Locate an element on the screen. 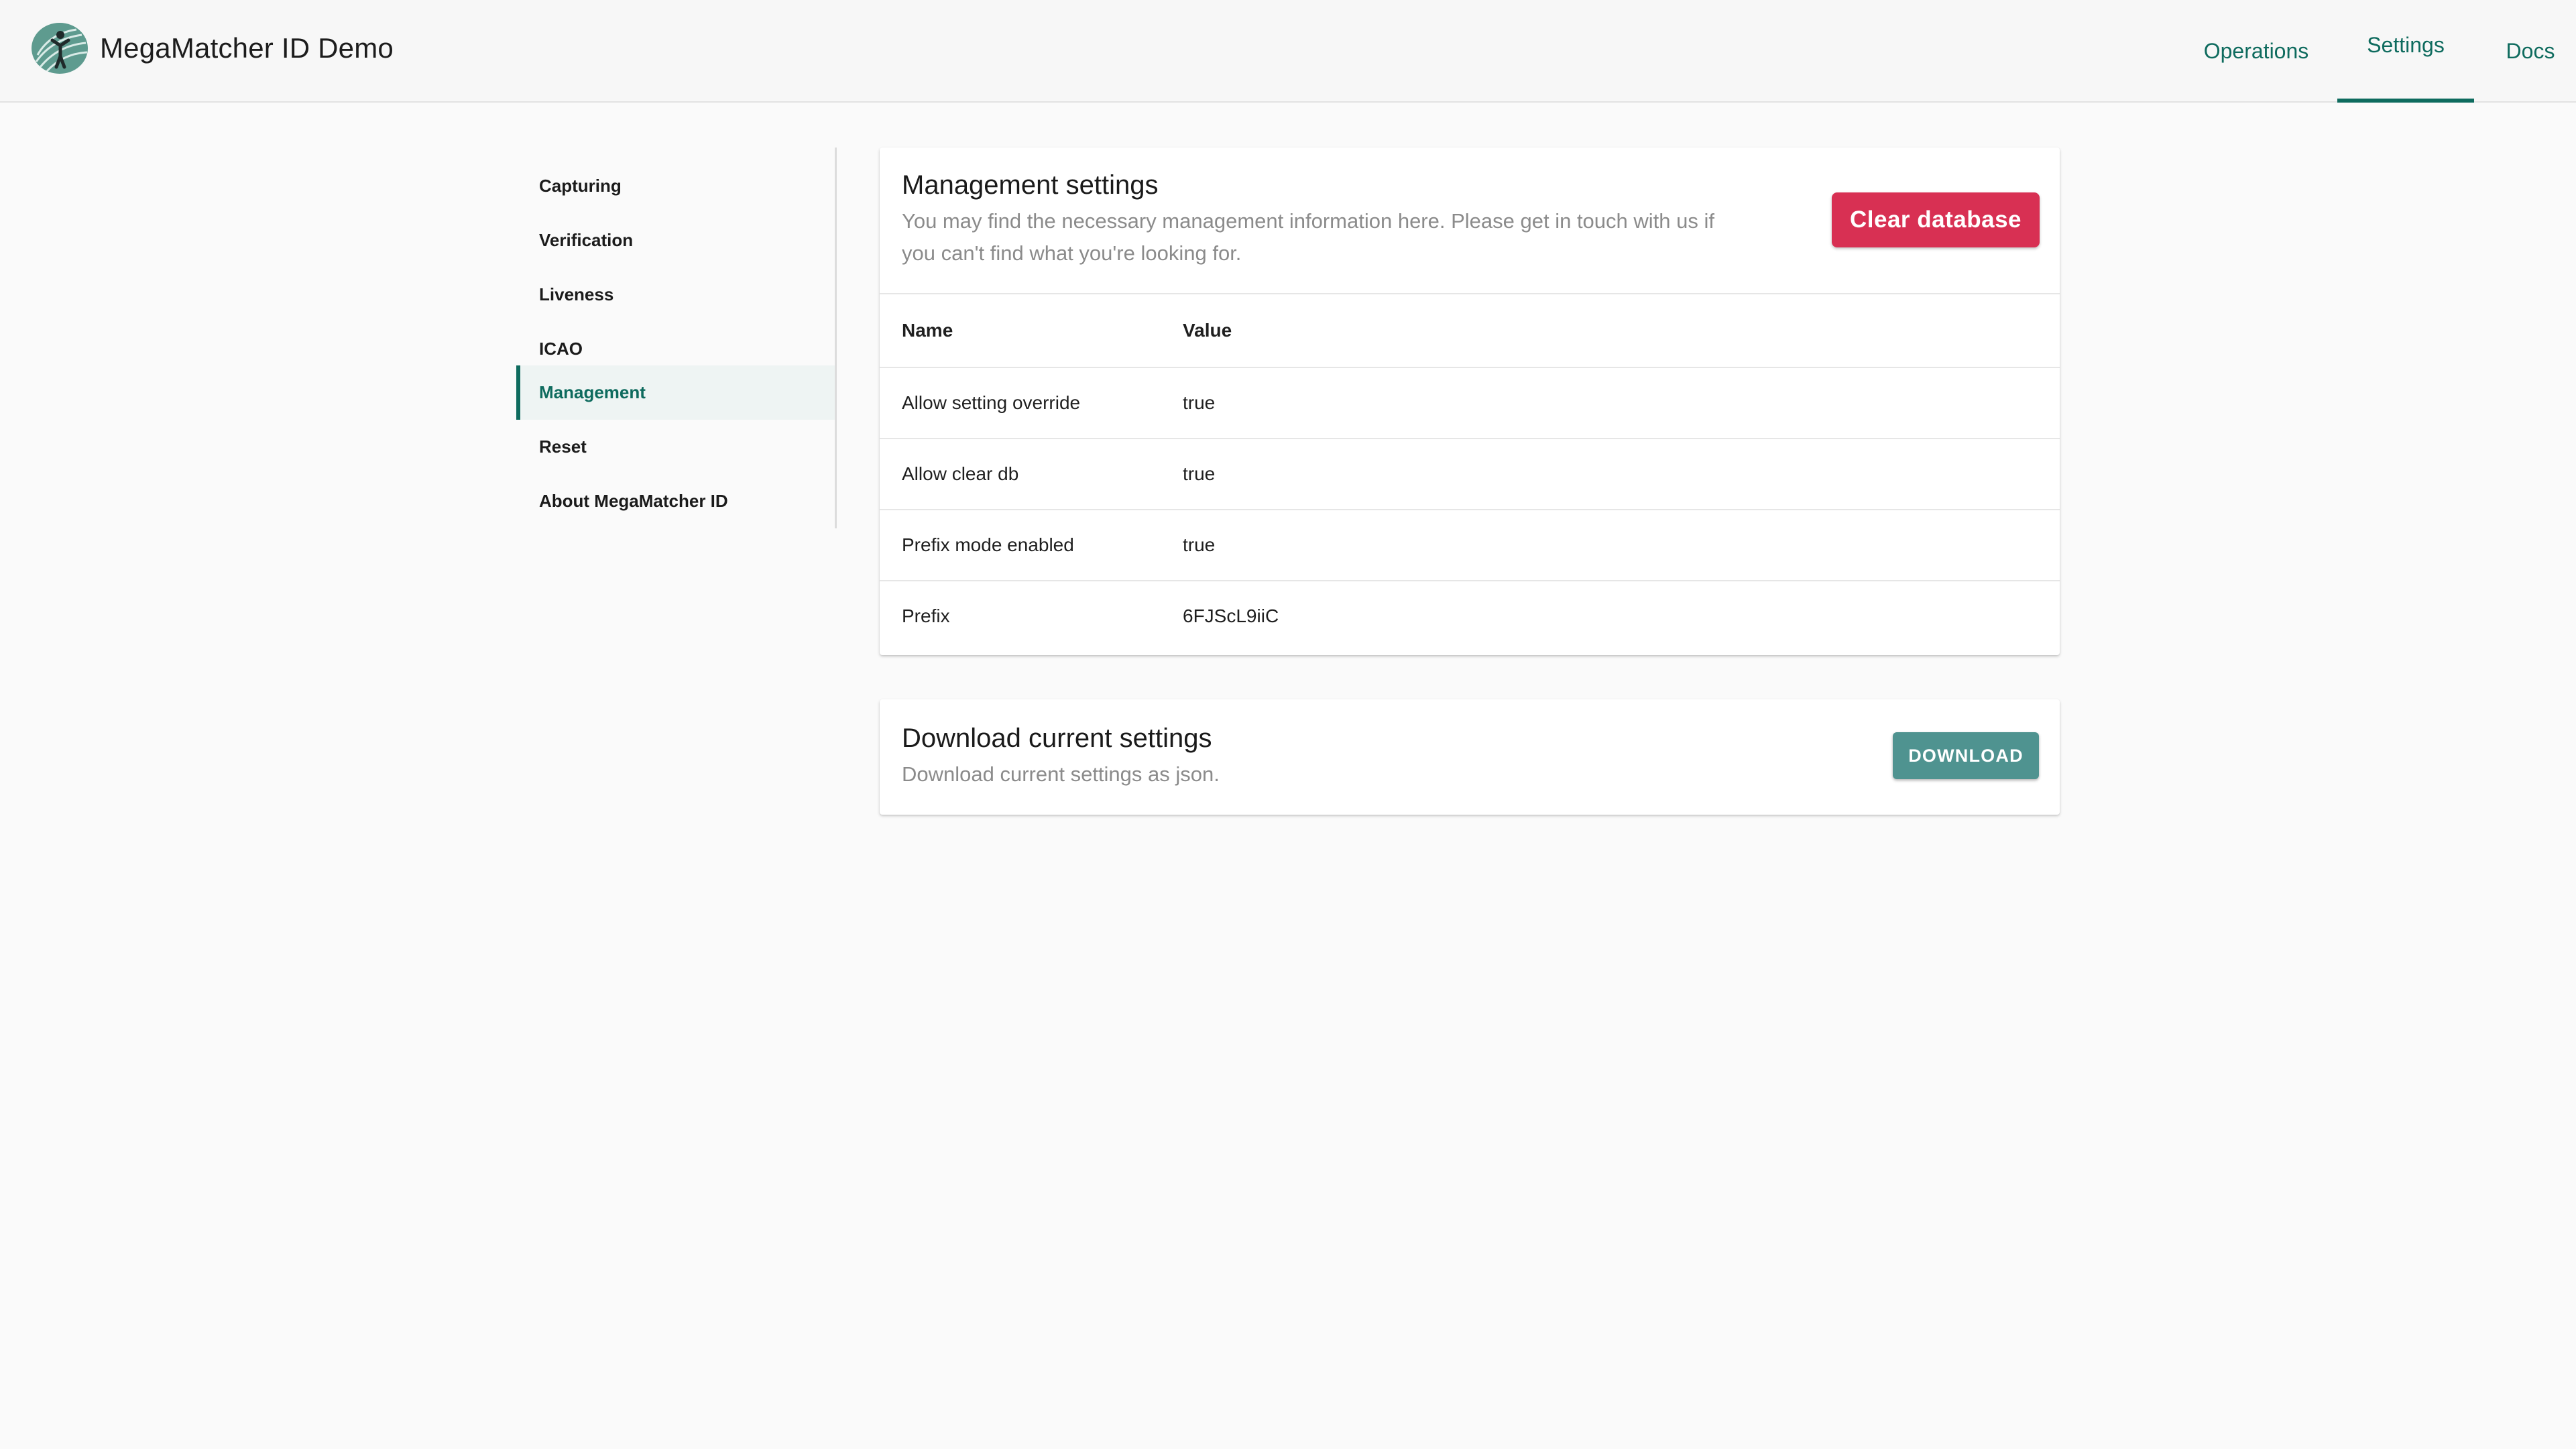 The width and height of the screenshot is (2576, 1449). sidebar-item-label: Management is located at coordinates (592, 392).